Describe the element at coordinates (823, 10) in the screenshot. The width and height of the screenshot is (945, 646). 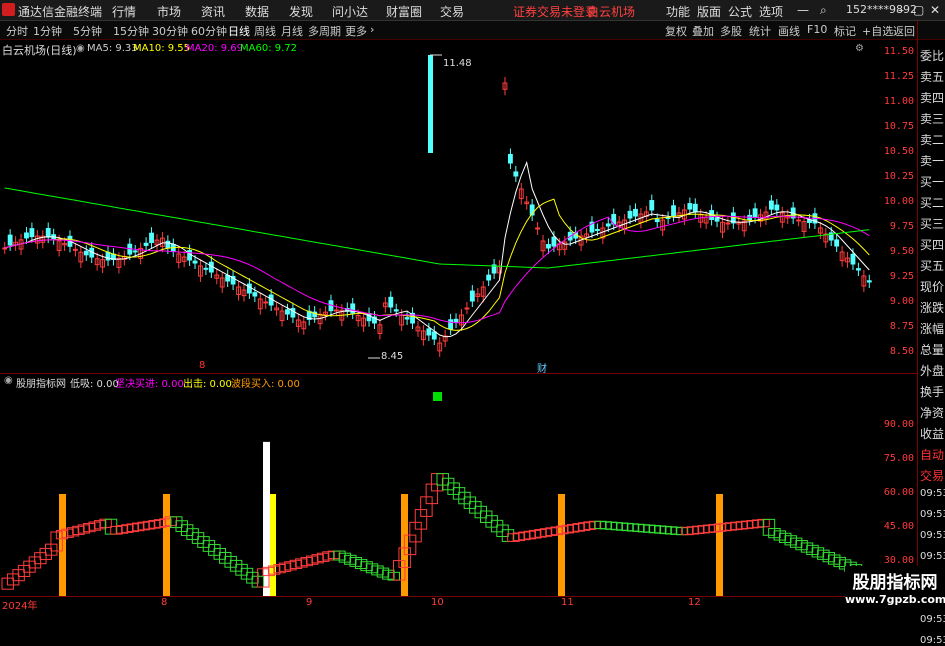
I see `search-icon: ⌕` at that location.